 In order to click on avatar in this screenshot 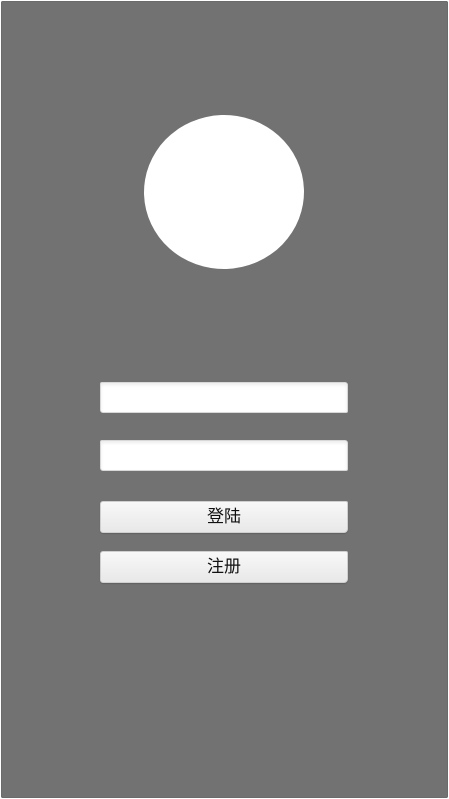, I will do `click(224, 192)`.